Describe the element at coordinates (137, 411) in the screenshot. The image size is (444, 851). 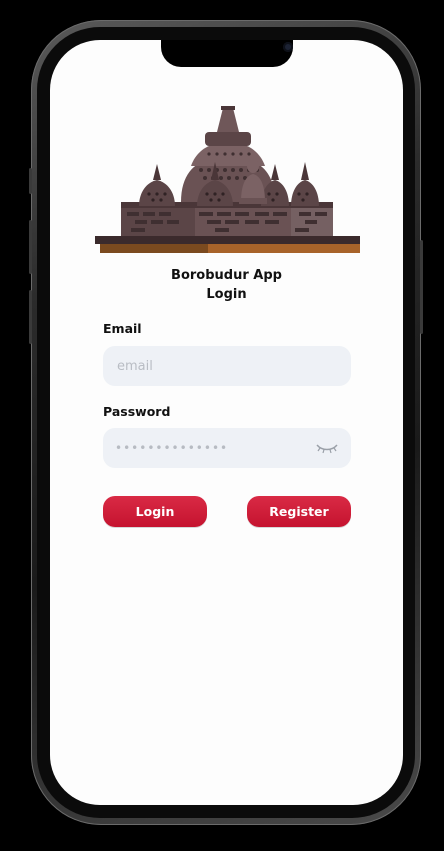
I see `password-label: Password` at that location.